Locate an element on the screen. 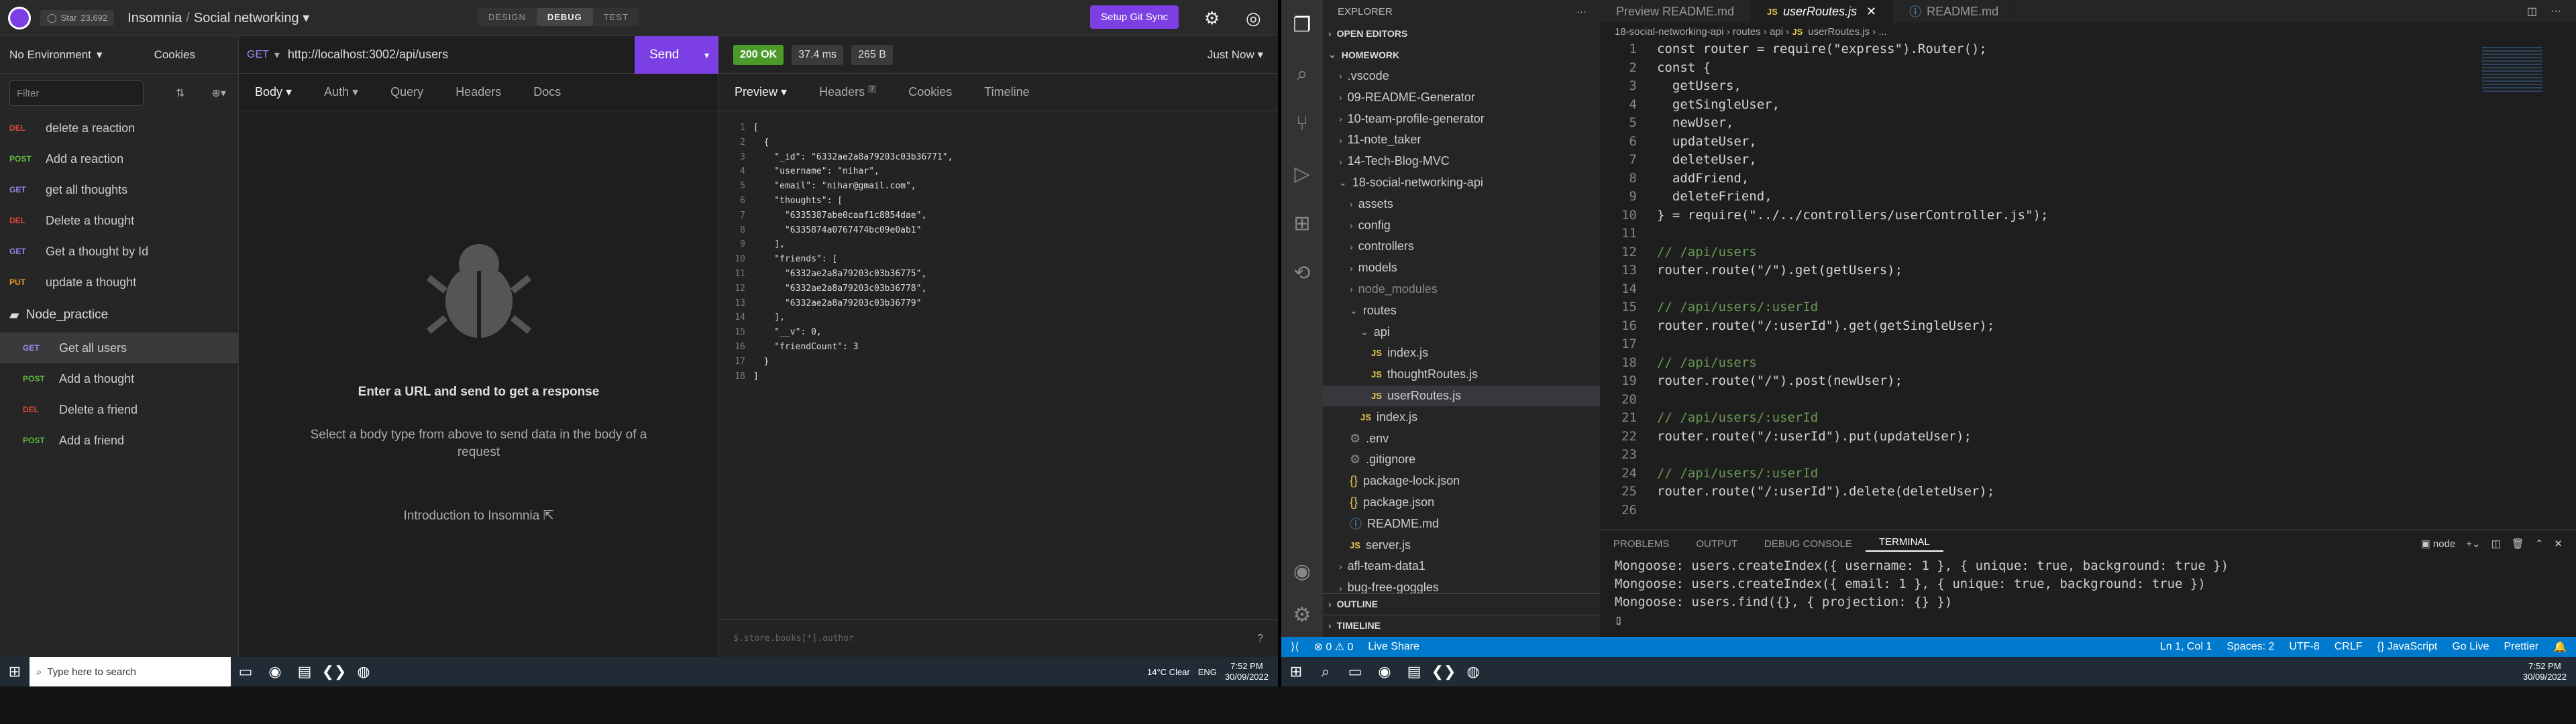 Image resolution: width=2576 pixels, height=724 pixels. workspace-header: ⌄ HOMEWORK is located at coordinates (1461, 55).